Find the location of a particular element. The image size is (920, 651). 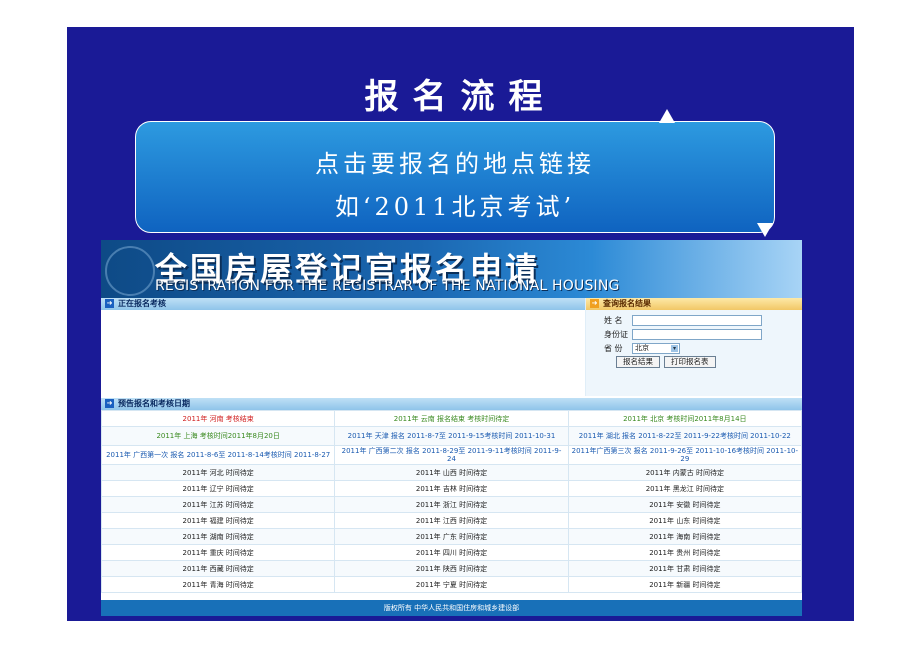

exam-link: 2011年 浙江 时间待定 is located at coordinates (451, 504).